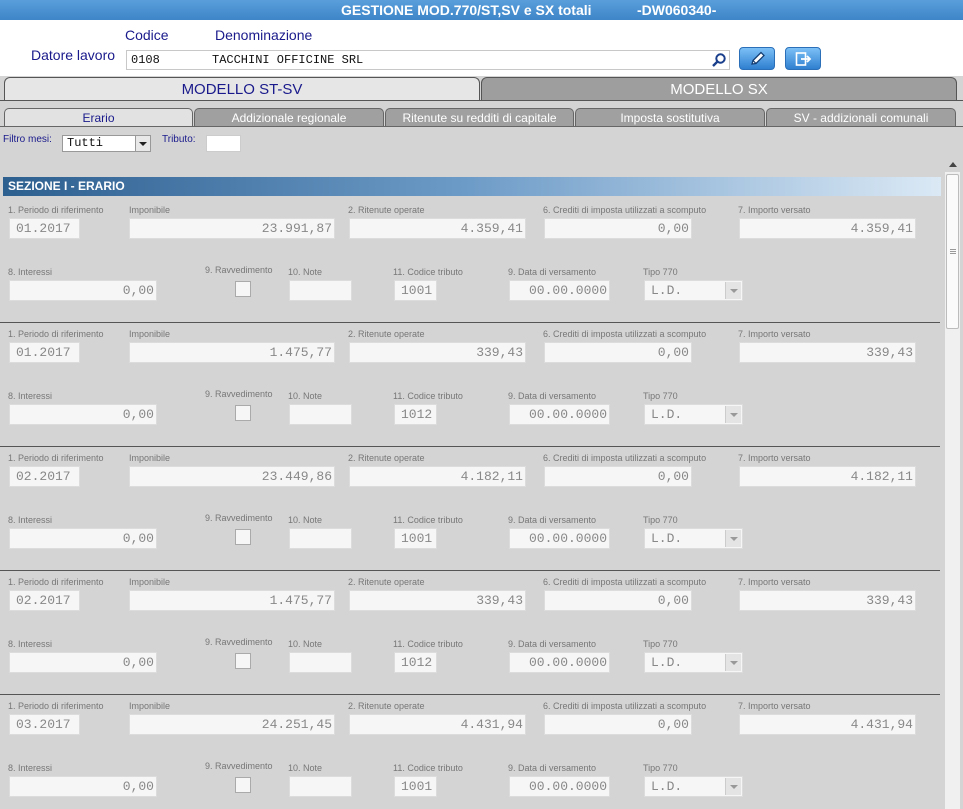  What do you see at coordinates (428, 60) in the screenshot?
I see `datore-lavoro-field: 0108 TACCHINI OFFICINE SRL` at bounding box center [428, 60].